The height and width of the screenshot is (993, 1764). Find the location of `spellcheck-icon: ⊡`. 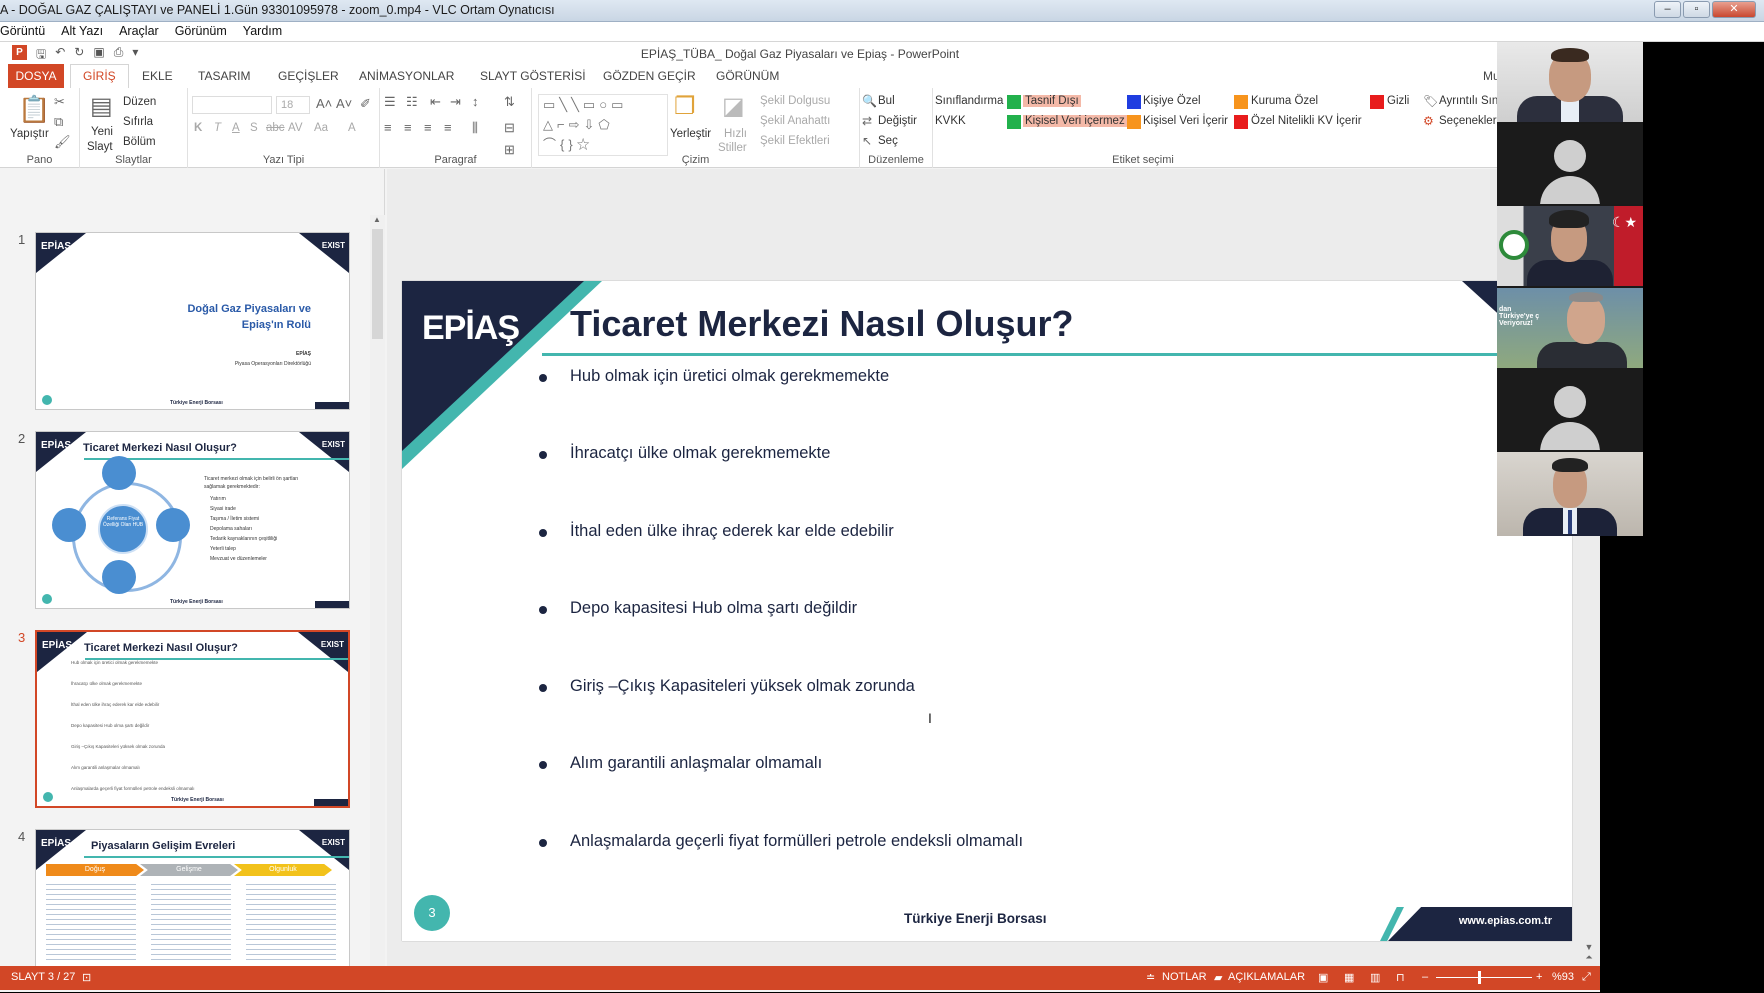

spellcheck-icon: ⊡ is located at coordinates (86, 977).